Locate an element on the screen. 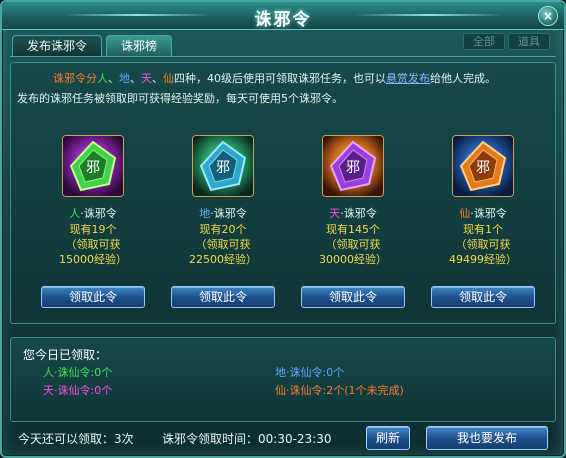 The height and width of the screenshot is (458, 566). token-name: 仙·诛邪令 is located at coordinates (483, 213).